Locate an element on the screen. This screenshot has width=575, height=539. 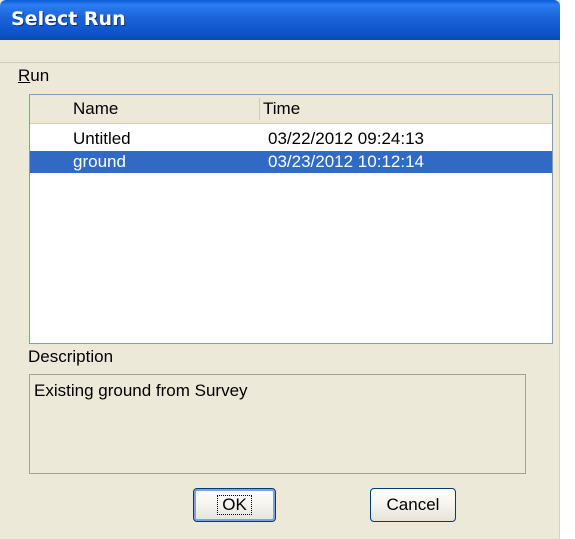
row-time: 03/22/2012 09:24:13 is located at coordinates (346, 138).